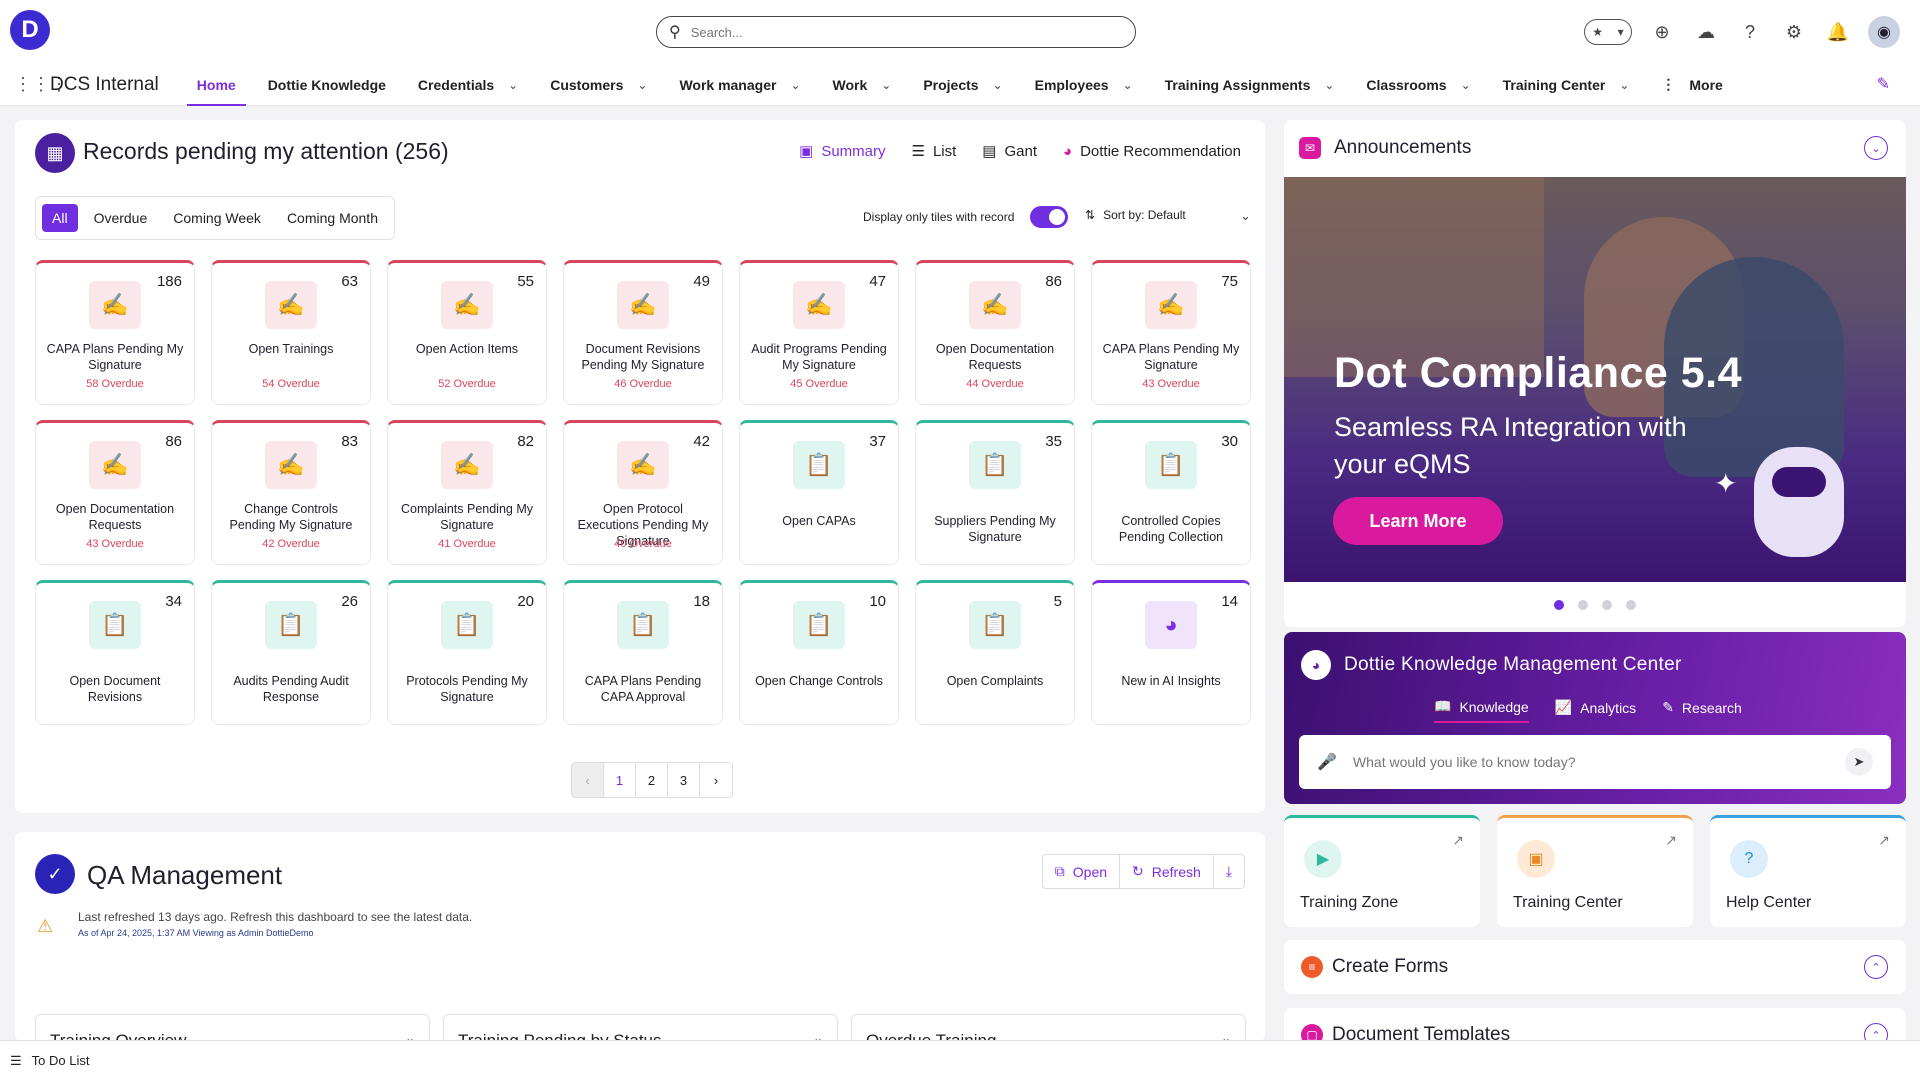 This screenshot has width=1920, height=1080. Describe the element at coordinates (995, 492) in the screenshot. I see `record-tile: 📋35Suppliers Pending My Signature` at that location.